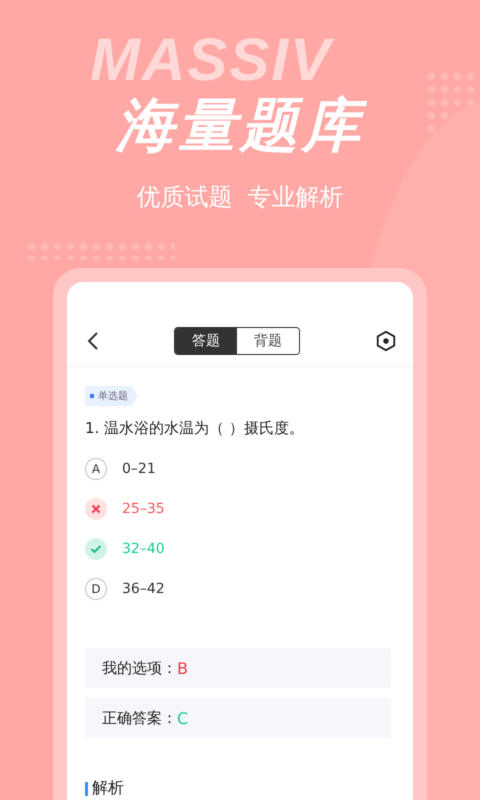 The height and width of the screenshot is (800, 480). Describe the element at coordinates (139, 668) in the screenshot. I see `answer-label: 我的选项：` at that location.